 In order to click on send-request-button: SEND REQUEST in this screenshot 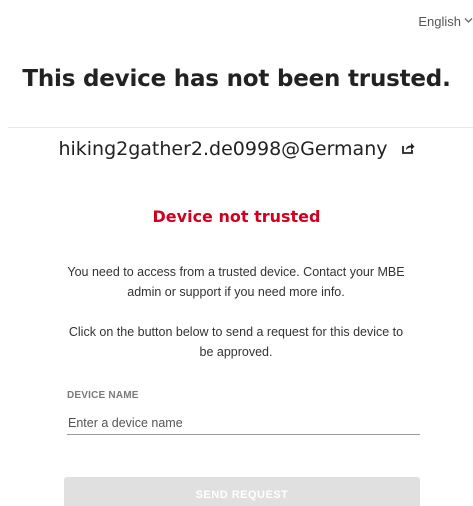, I will do `click(242, 491)`.